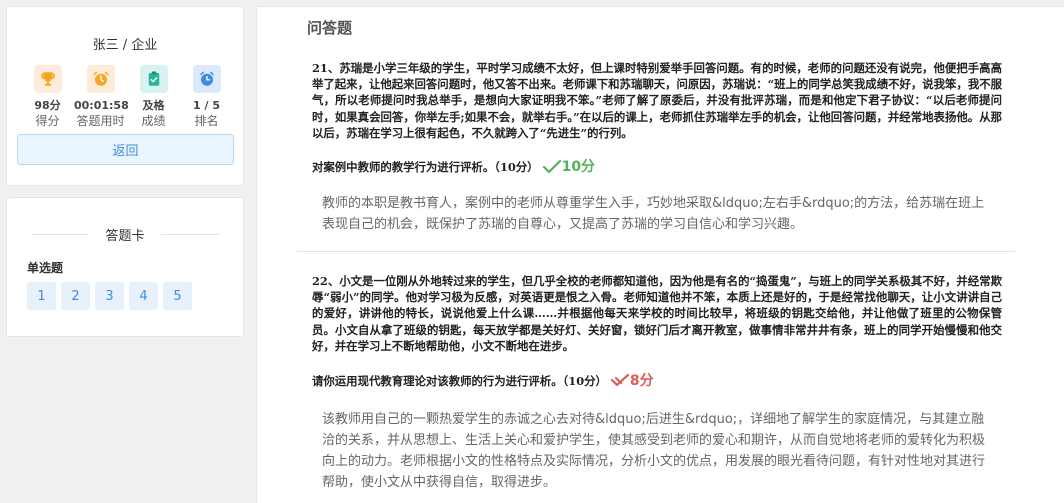 The width and height of the screenshot is (1064, 503). Describe the element at coordinates (47, 105) in the screenshot. I see `stat-score-value: 98分` at that location.